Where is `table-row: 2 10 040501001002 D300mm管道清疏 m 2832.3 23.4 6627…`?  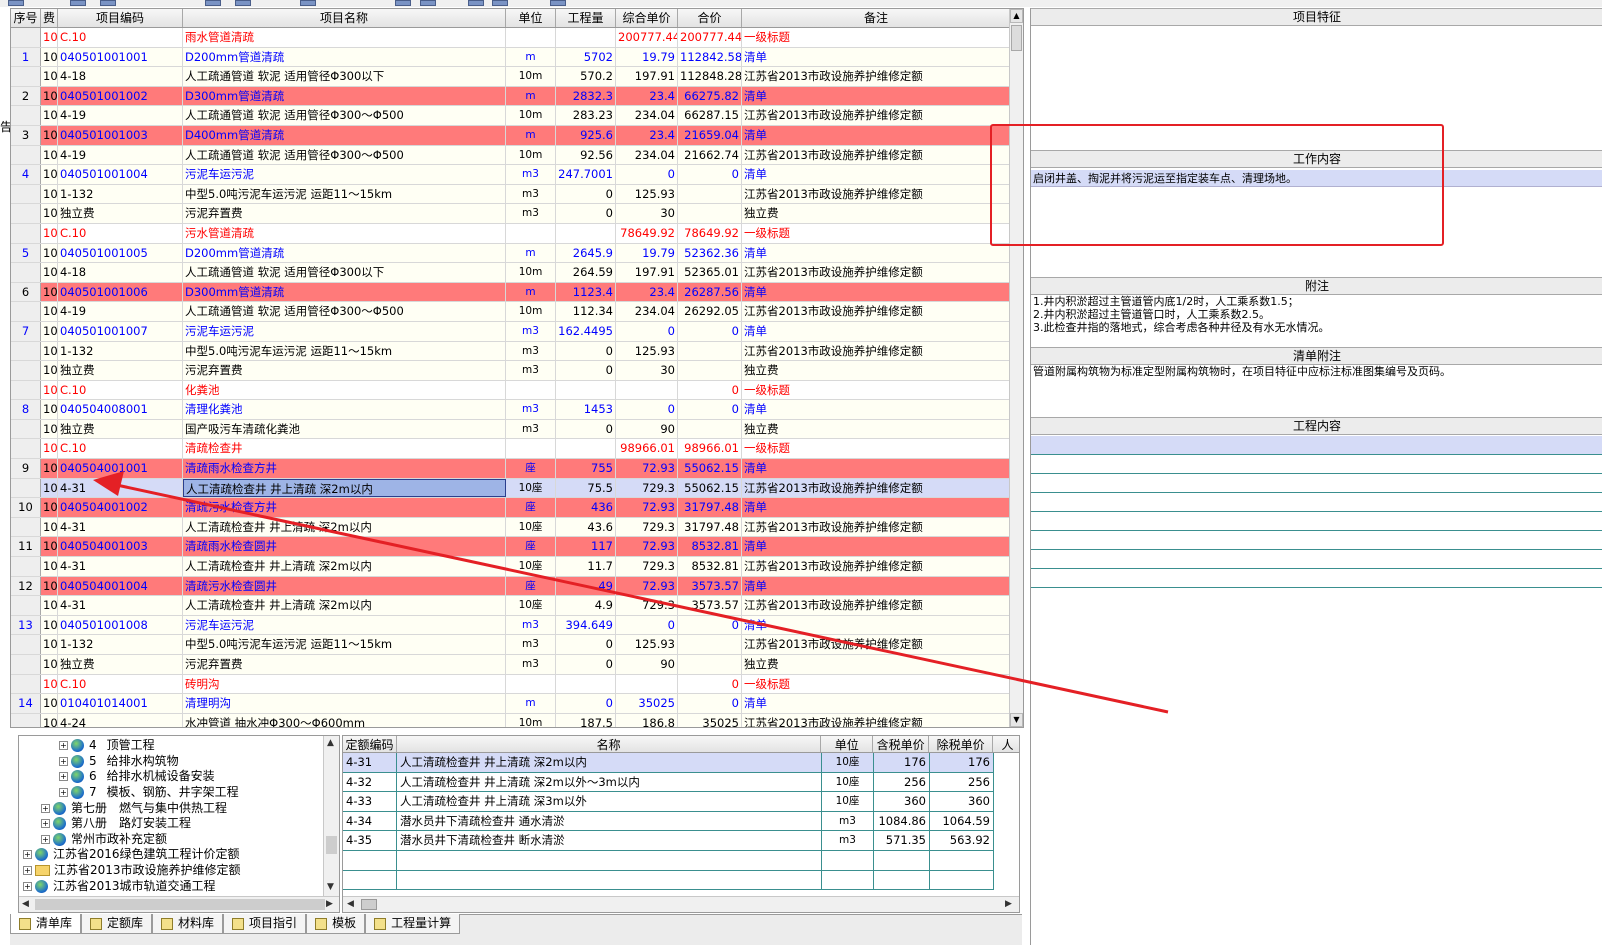
table-row: 2 10 040501001002 D300mm管道清疏 m 2832.3 23.4 6627… is located at coordinates (511, 96).